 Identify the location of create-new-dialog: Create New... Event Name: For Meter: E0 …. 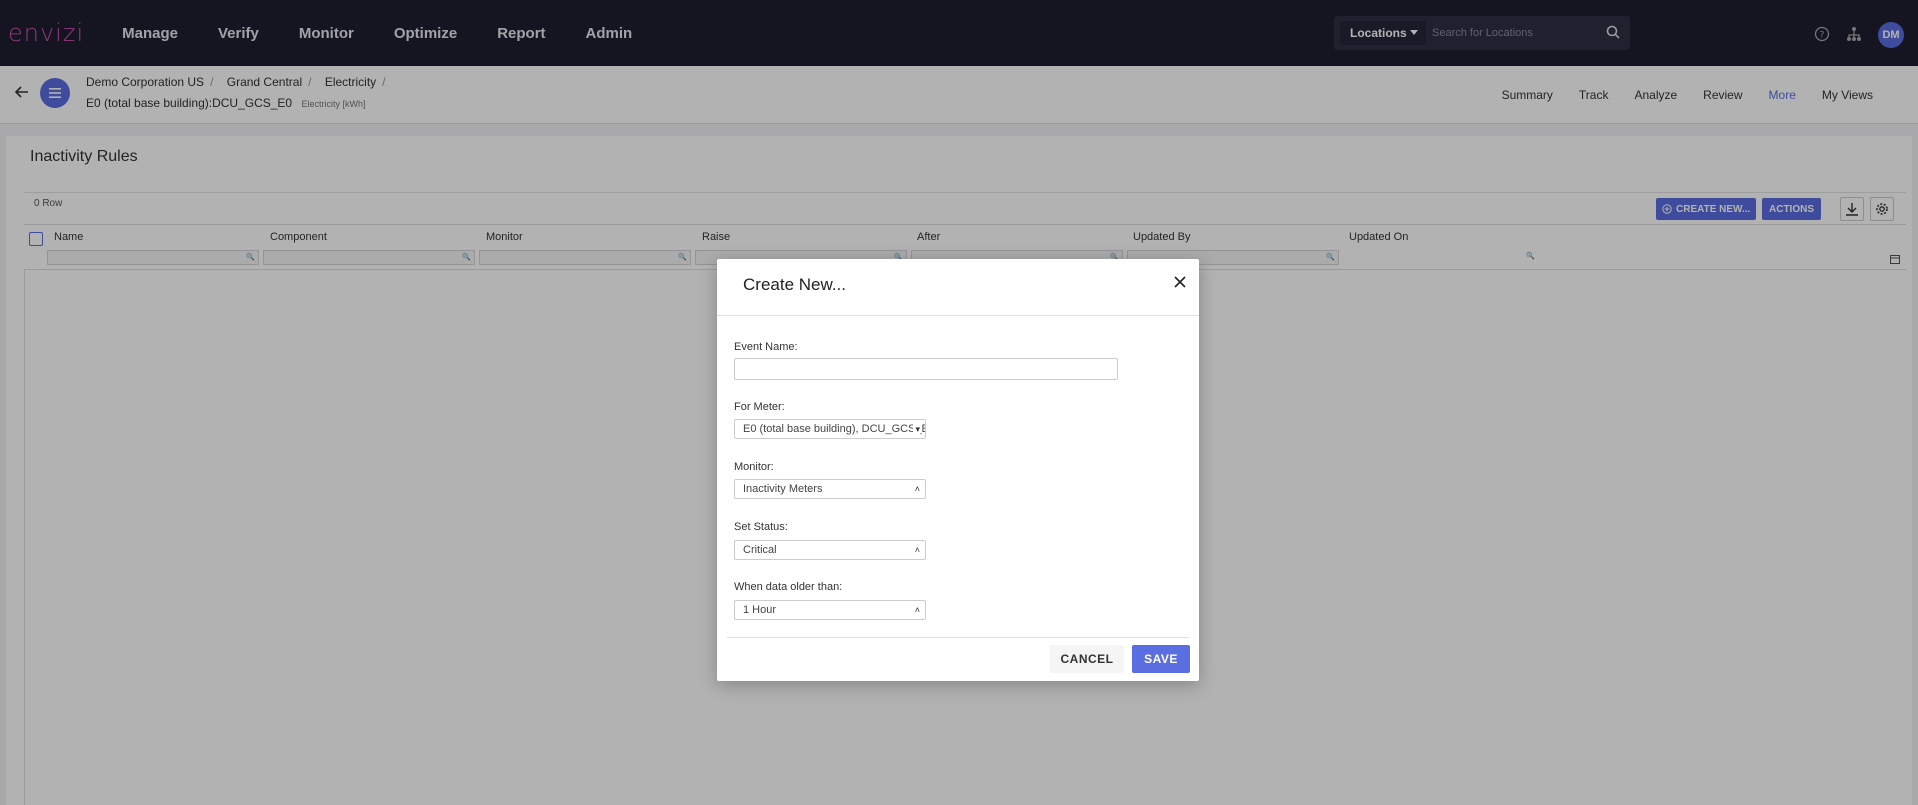
(958, 470).